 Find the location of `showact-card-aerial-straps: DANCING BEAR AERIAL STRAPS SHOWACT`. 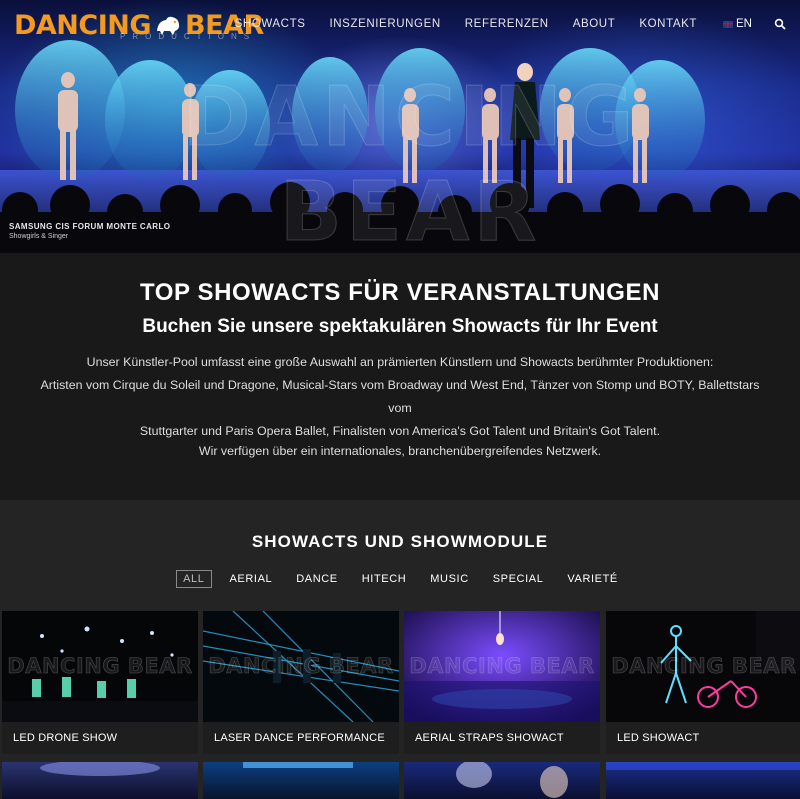

showact-card-aerial-straps: DANCING BEAR AERIAL STRAPS SHOWACT is located at coordinates (502, 682).